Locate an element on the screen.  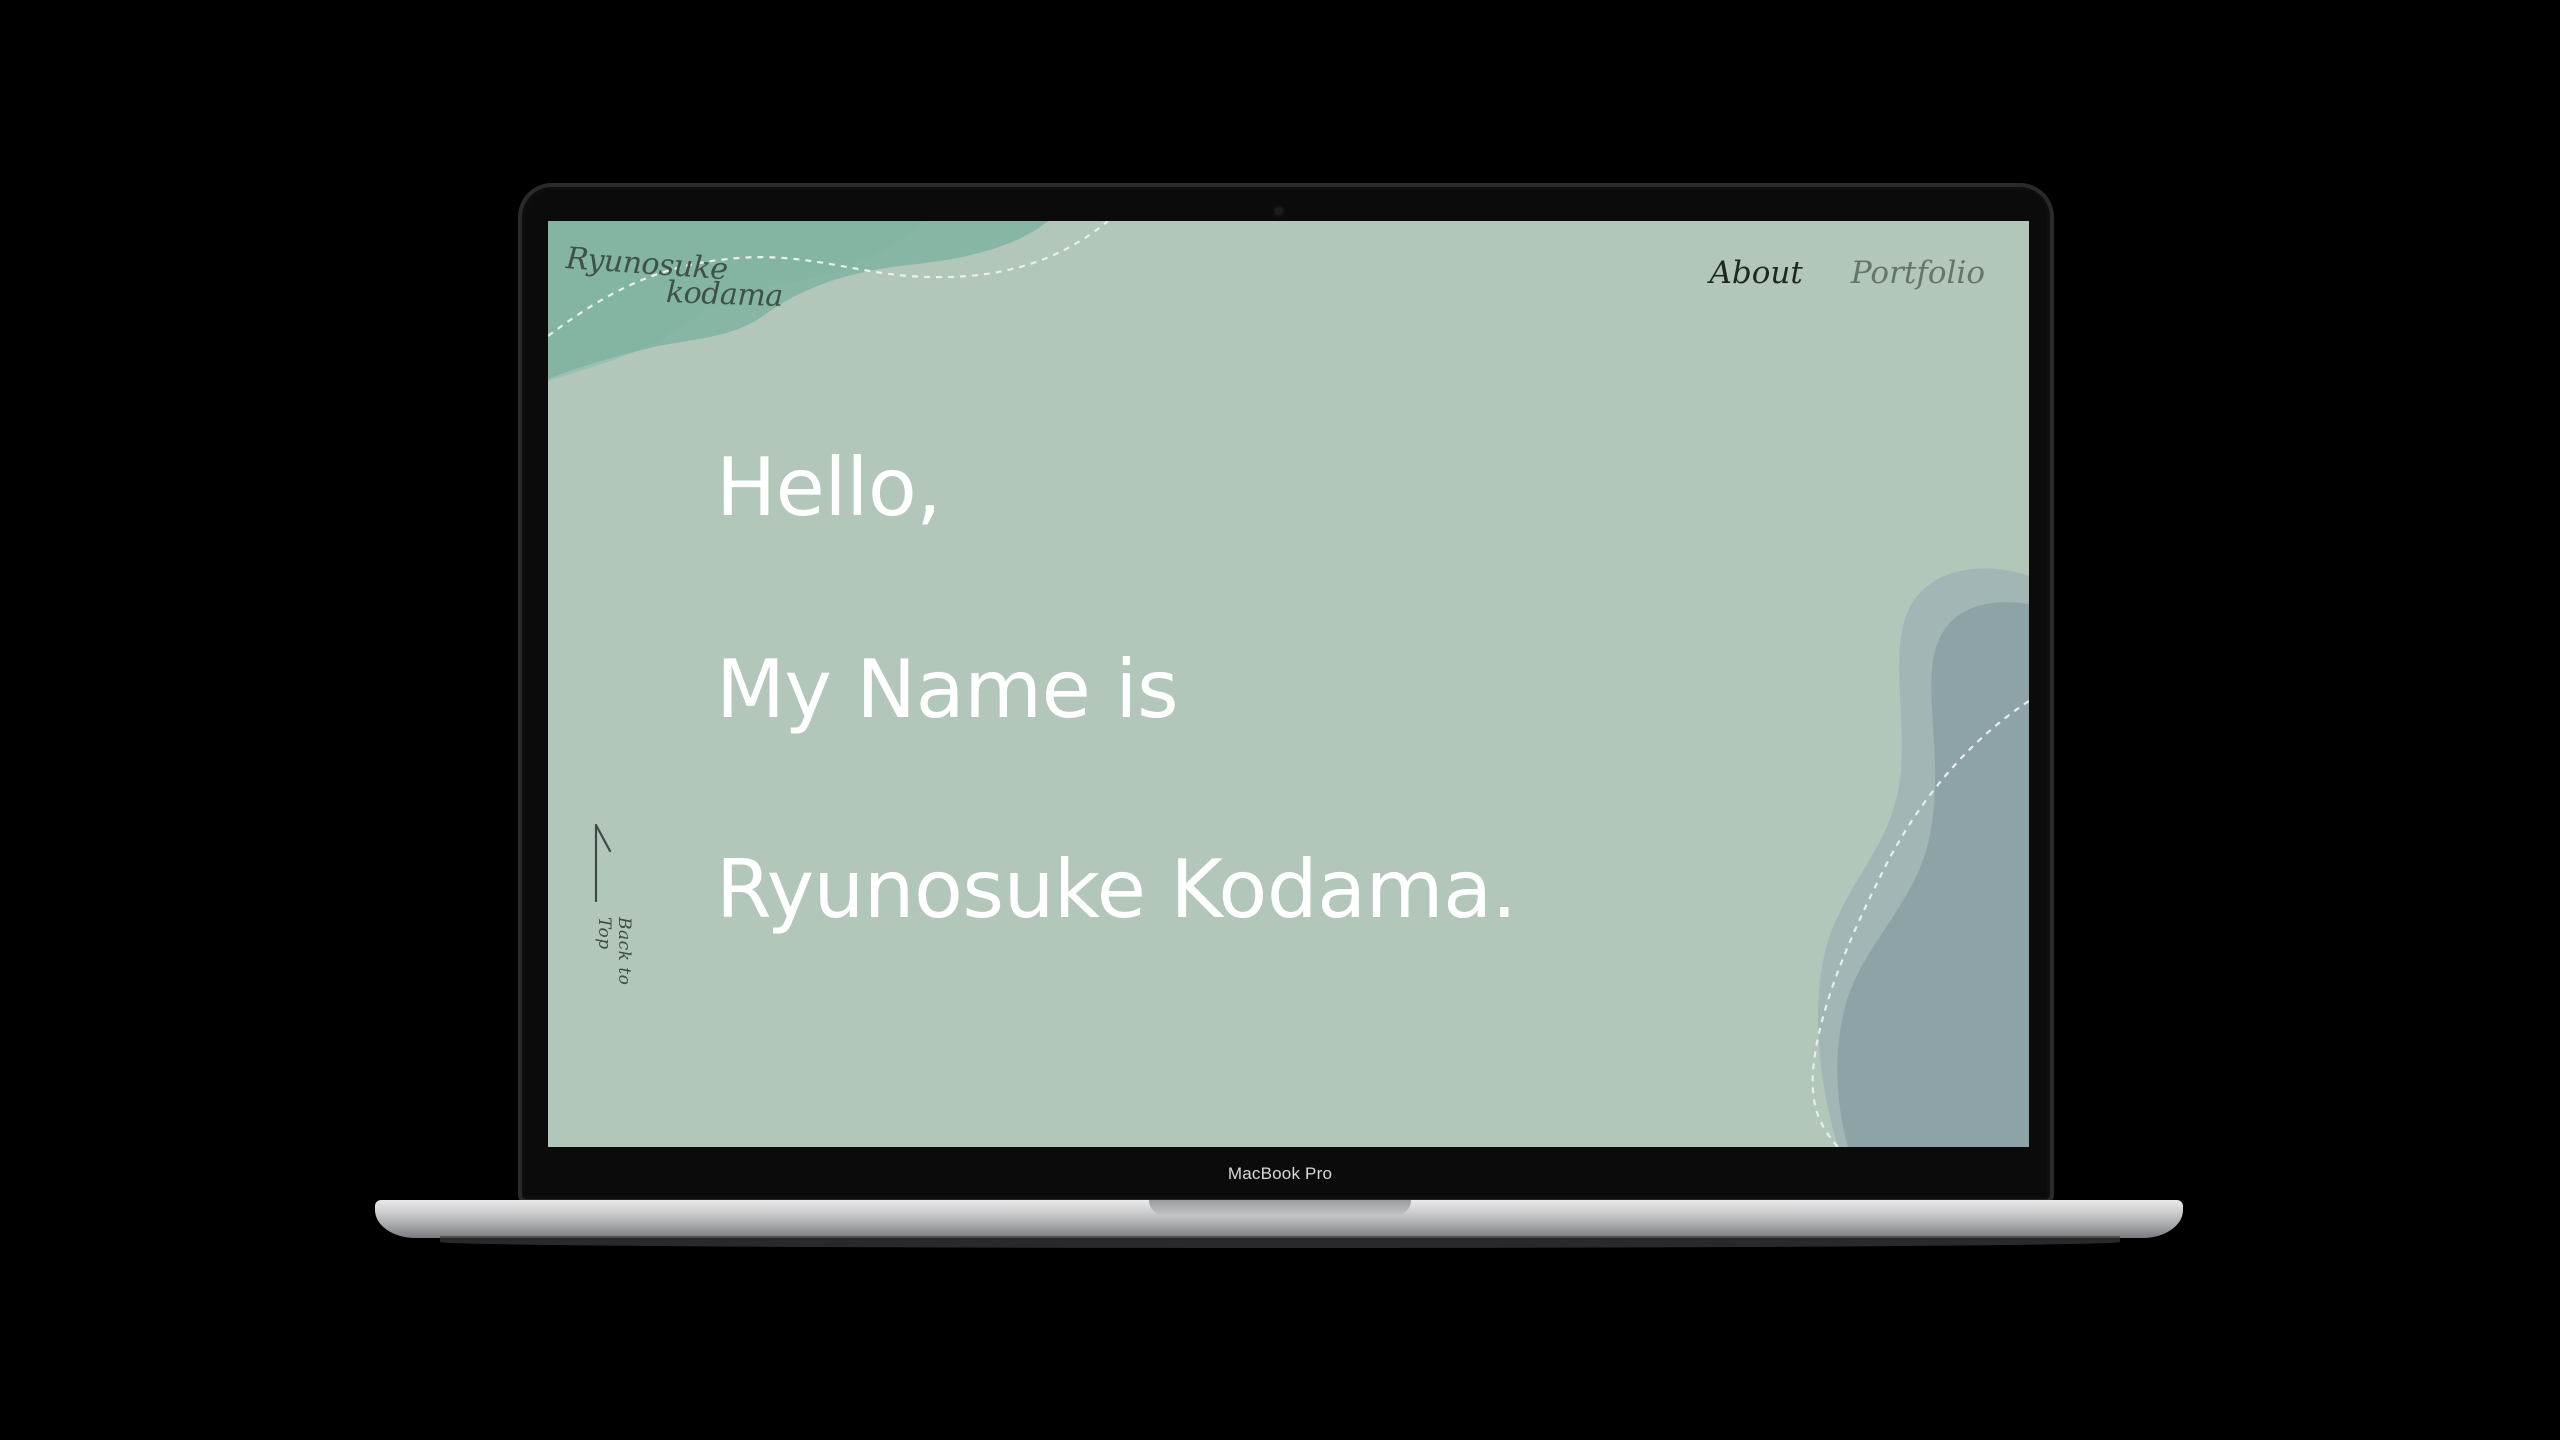
nav-link-about: About is located at coordinates (1756, 273).